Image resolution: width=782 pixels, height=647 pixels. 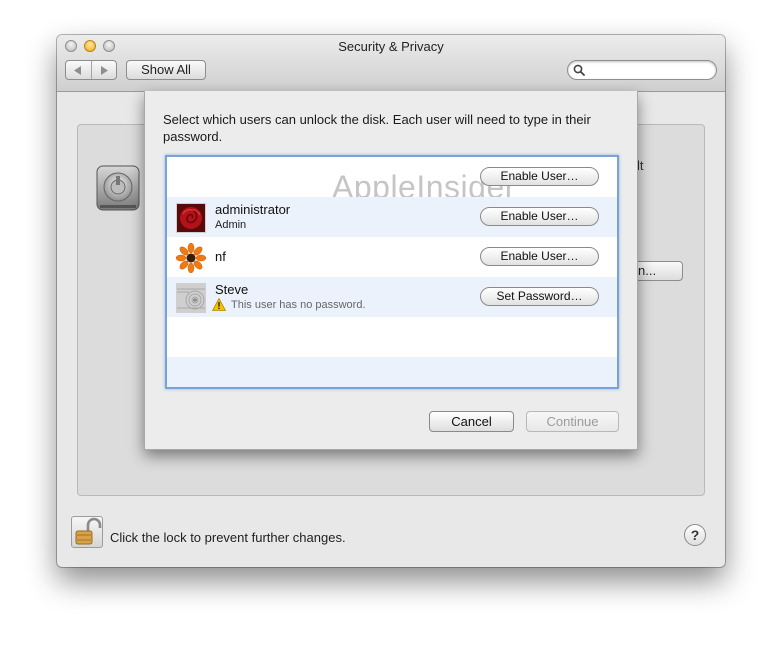 I want to click on help-button: ?, so click(x=695, y=535).